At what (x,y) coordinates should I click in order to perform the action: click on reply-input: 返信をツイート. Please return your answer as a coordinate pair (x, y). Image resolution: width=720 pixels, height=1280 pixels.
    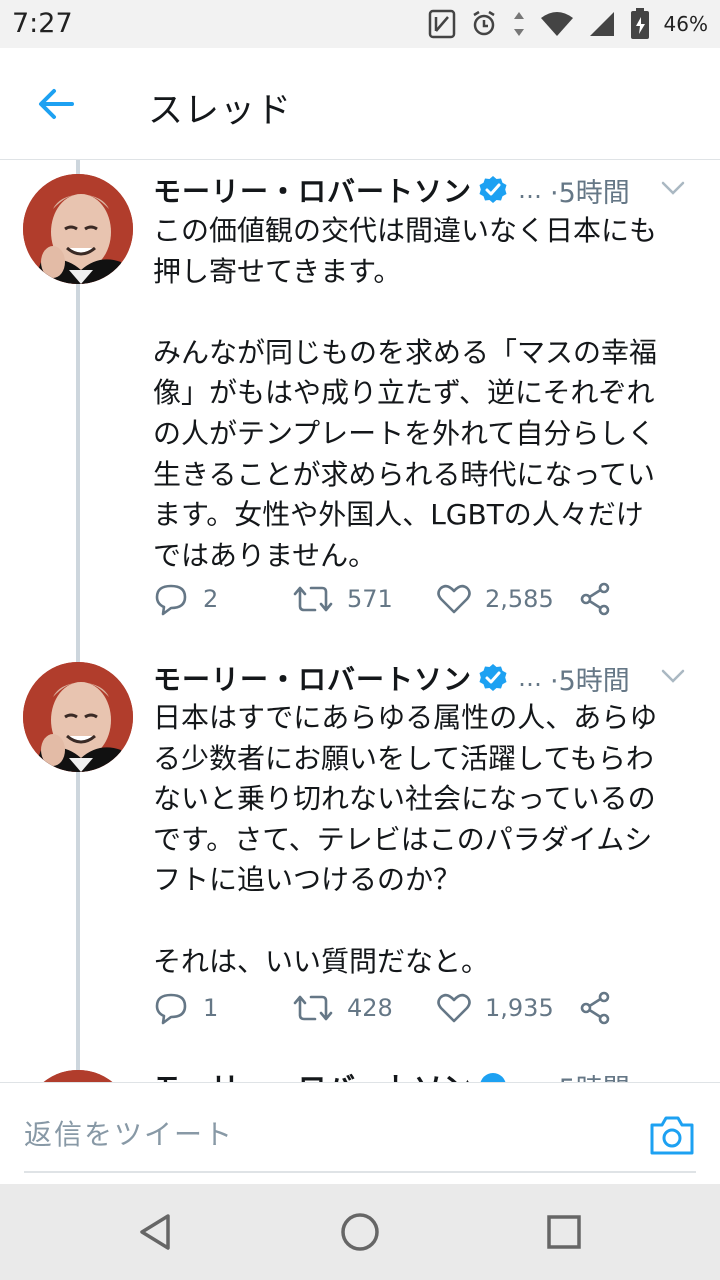
    Looking at the image, I should click on (324, 1133).